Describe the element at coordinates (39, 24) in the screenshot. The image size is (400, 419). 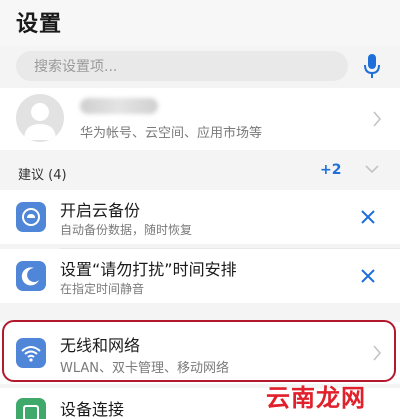
I see `page-title: 设置` at that location.